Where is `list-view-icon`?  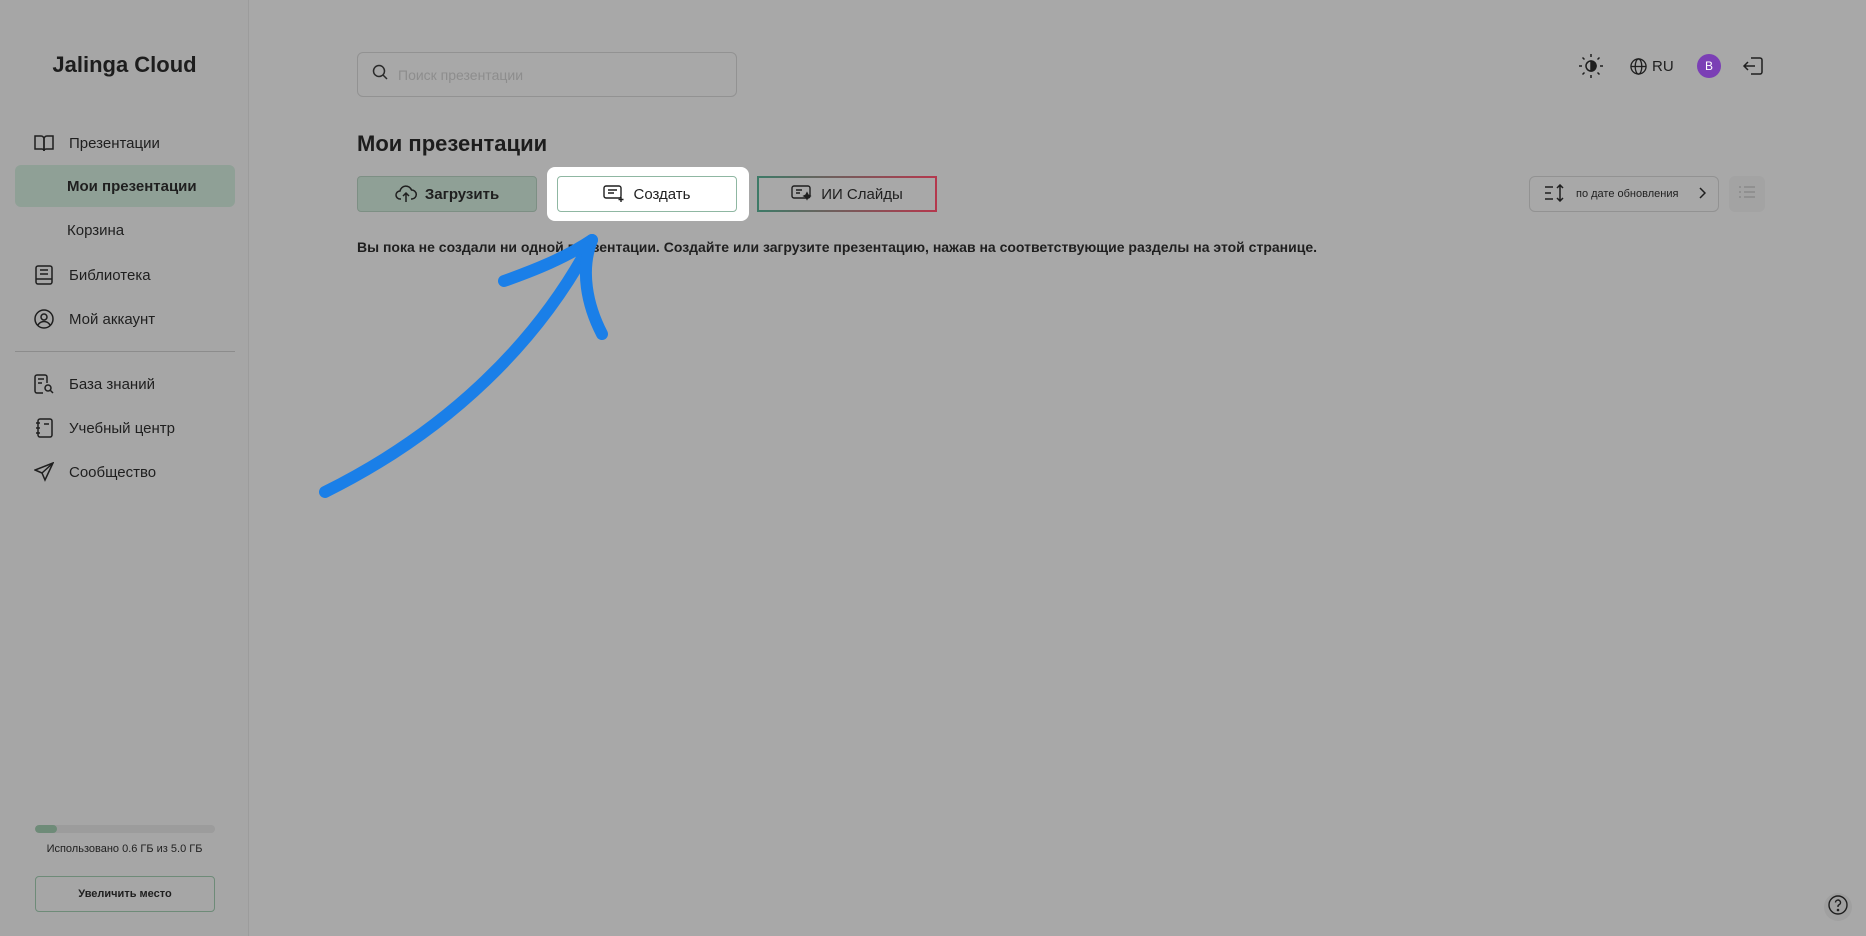 list-view-icon is located at coordinates (1747, 194).